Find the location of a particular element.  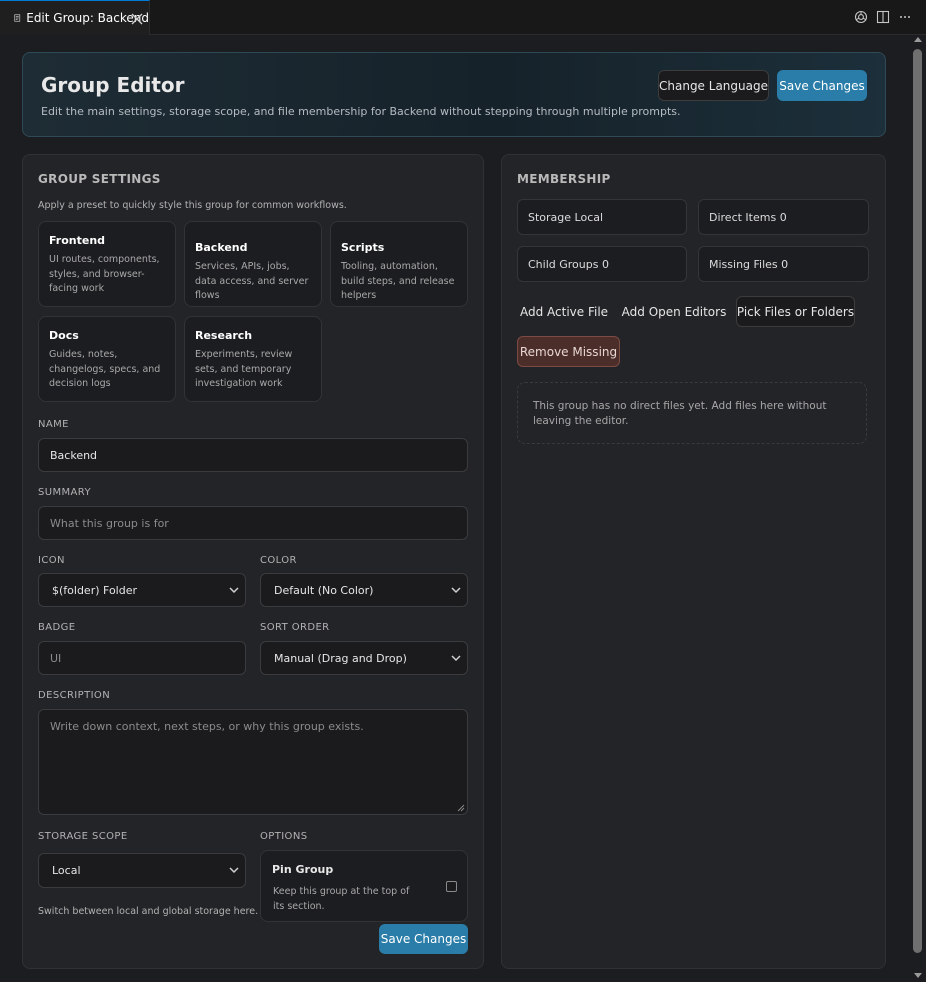

vertical-scrollbar is located at coordinates (918, 508).